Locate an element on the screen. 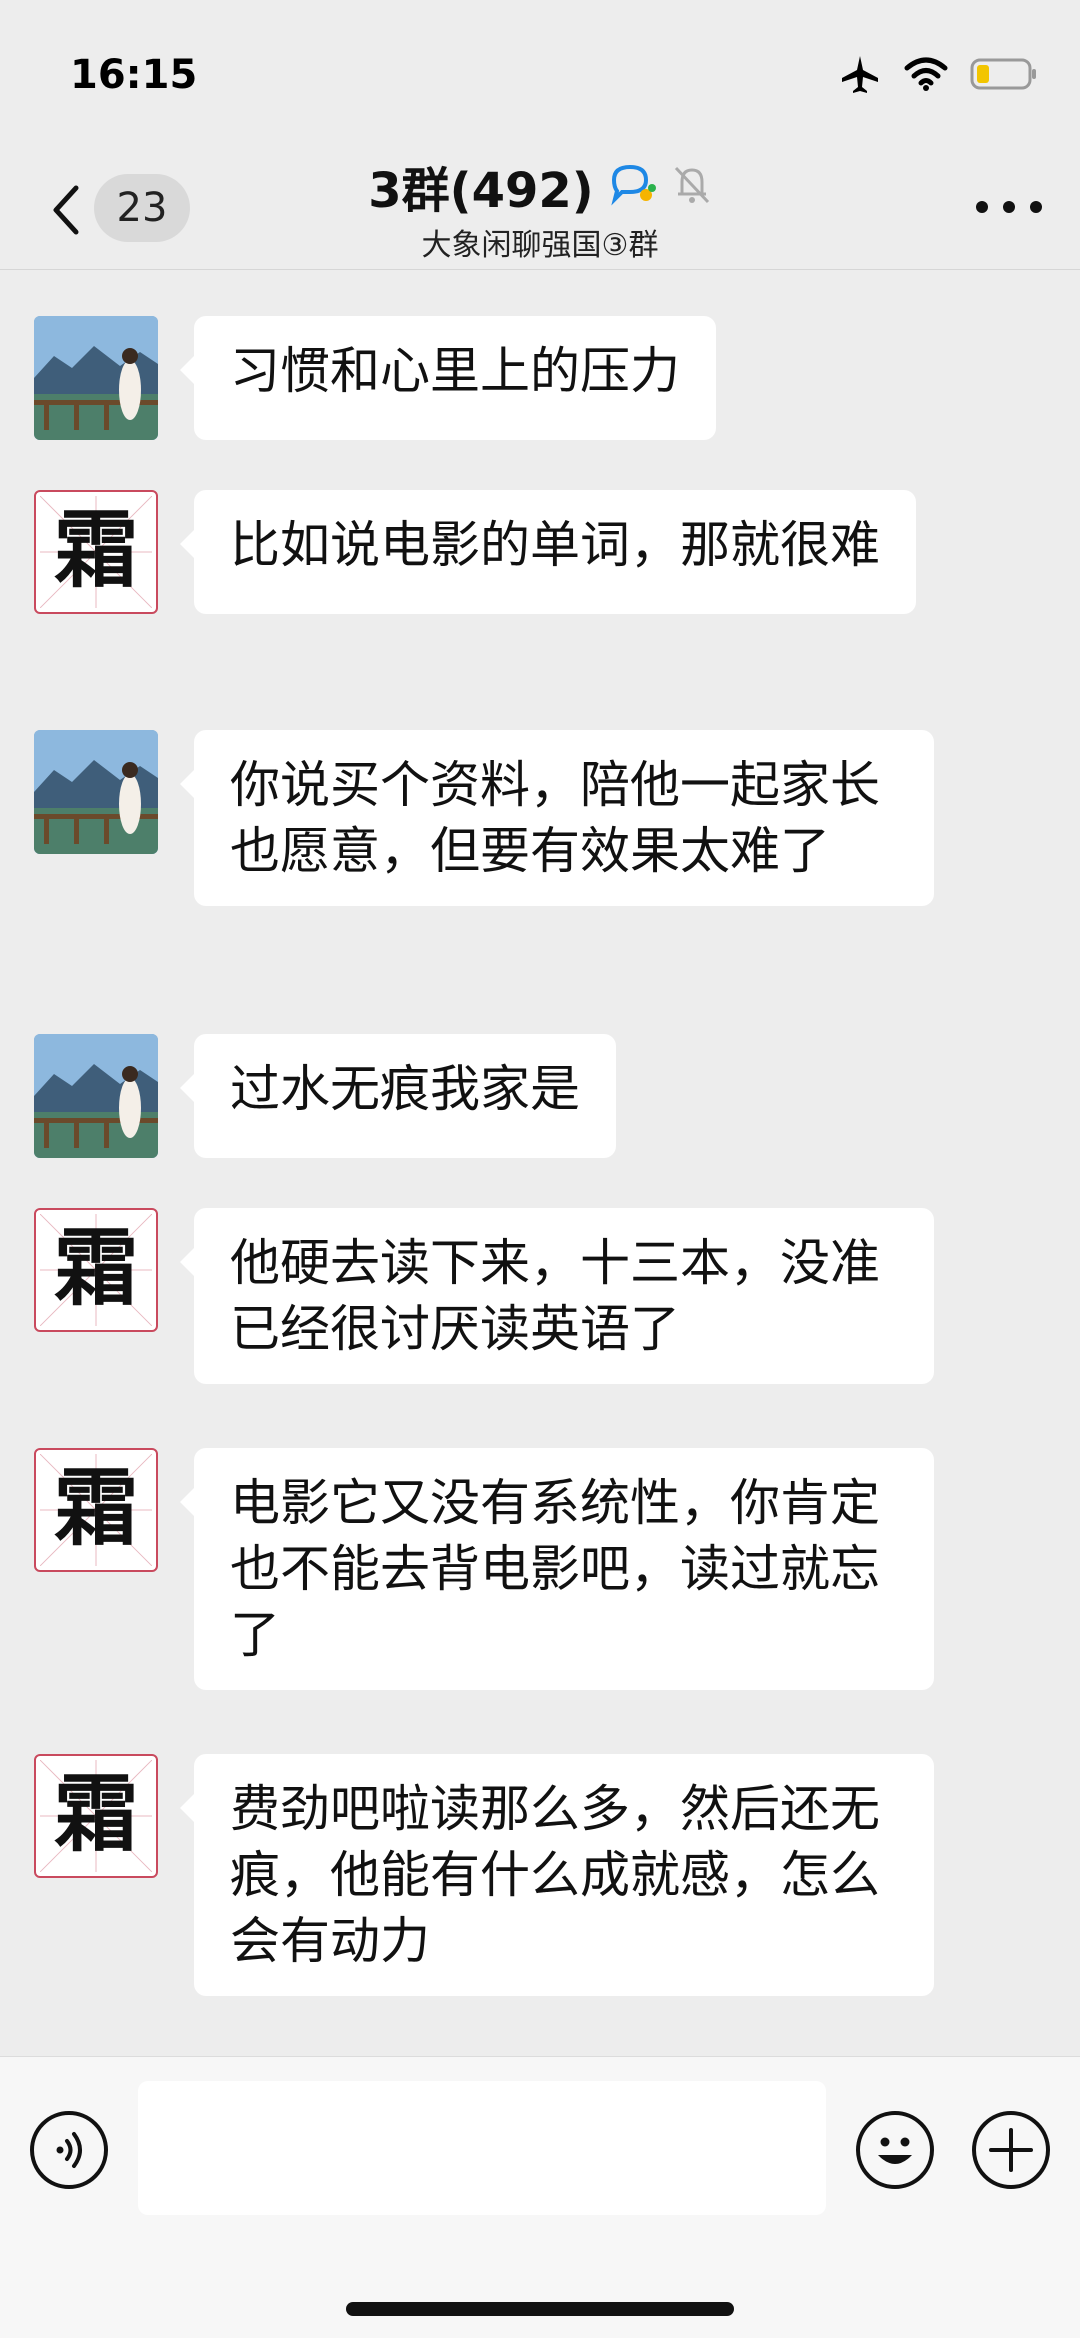  message-bubble: 他硬去读下来，十三本，没准已经很讨厌读英语了 is located at coordinates (557, 1296).